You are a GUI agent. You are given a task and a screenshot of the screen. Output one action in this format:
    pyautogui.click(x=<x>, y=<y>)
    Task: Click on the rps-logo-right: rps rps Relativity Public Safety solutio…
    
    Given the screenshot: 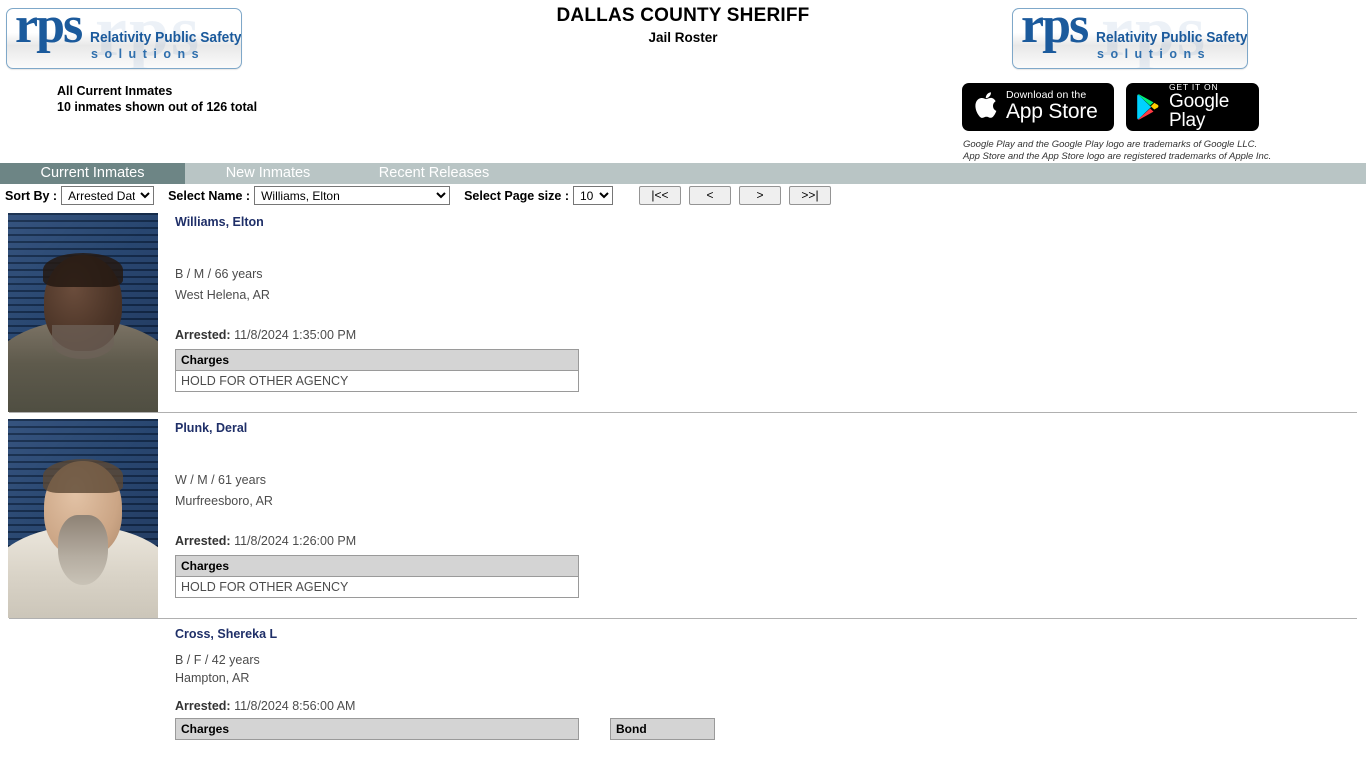 What is the action you would take?
    pyautogui.click(x=1130, y=38)
    